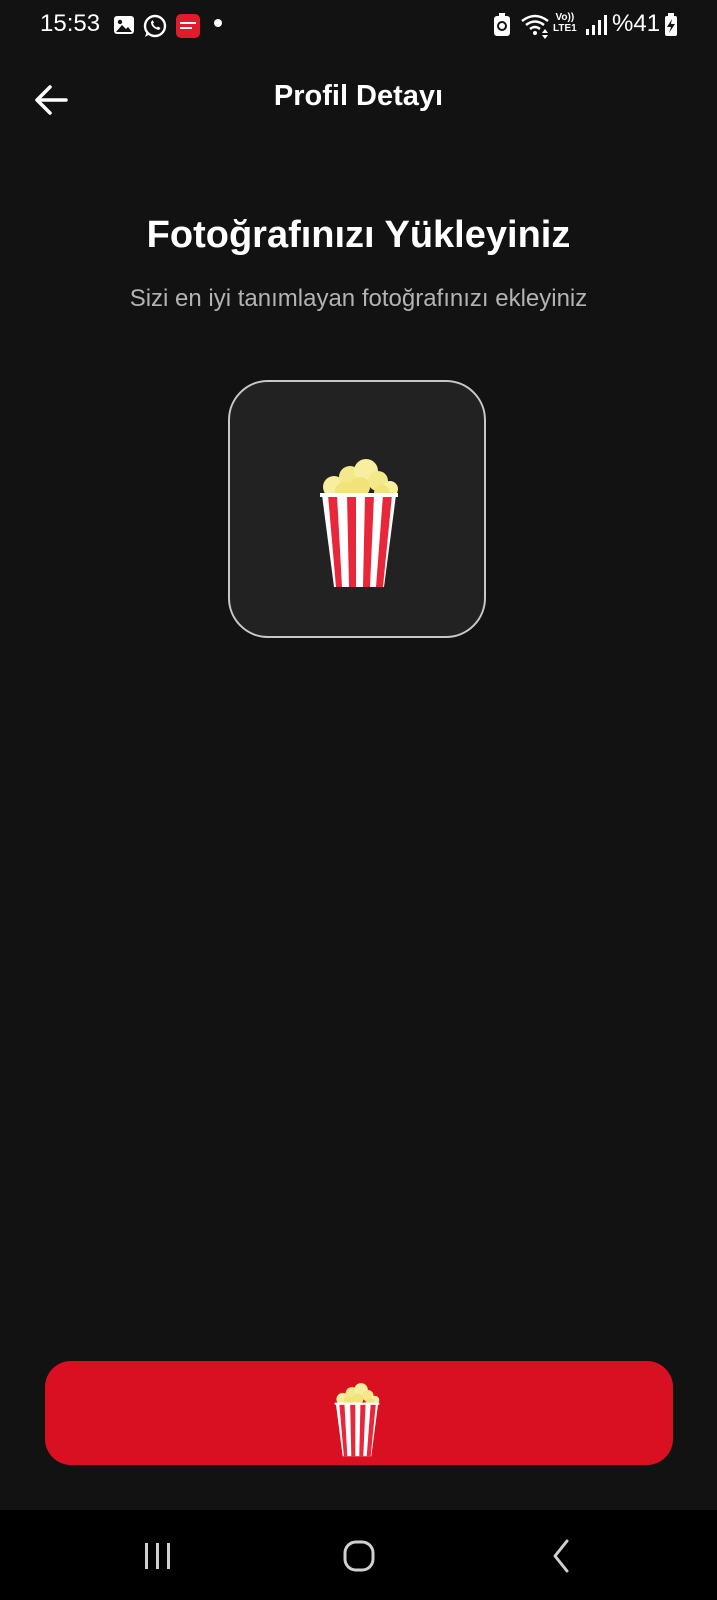 Image resolution: width=717 pixels, height=1600 pixels. Describe the element at coordinates (636, 23) in the screenshot. I see `battery-percent: %41` at that location.